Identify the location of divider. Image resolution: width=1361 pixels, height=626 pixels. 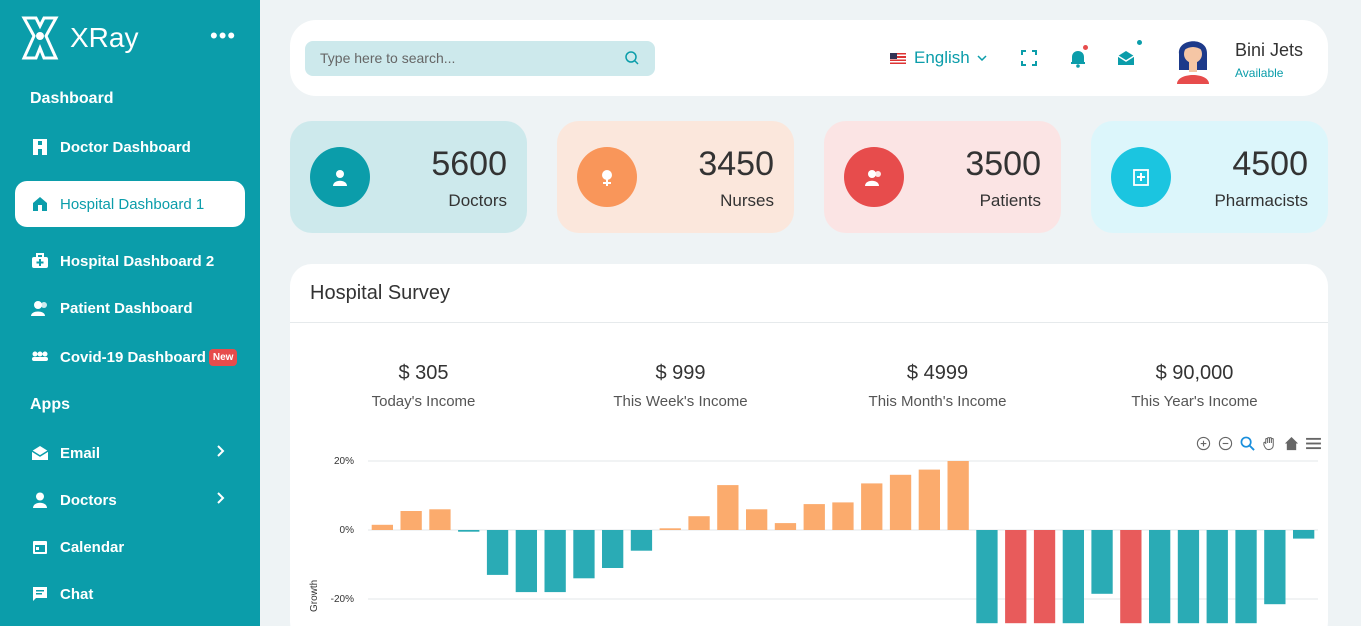
(809, 322).